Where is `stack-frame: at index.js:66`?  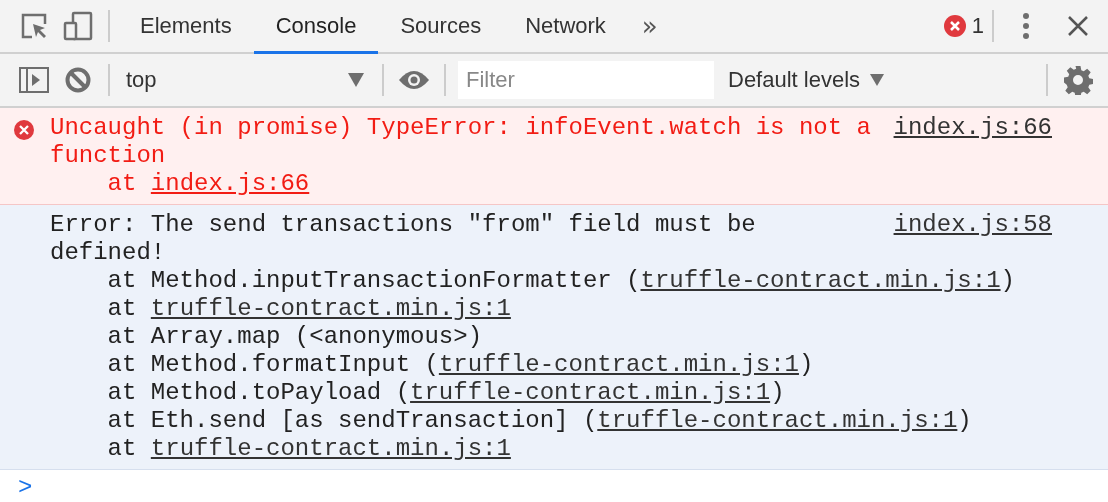
stack-frame: at index.js:66 is located at coordinates (180, 184).